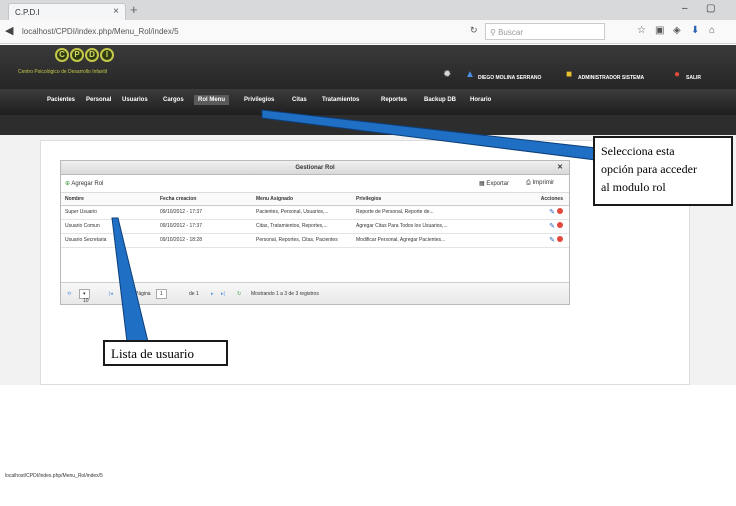 The width and height of the screenshot is (736, 506). What do you see at coordinates (440, 100) in the screenshot?
I see `menu-item-backup: Backup DB` at bounding box center [440, 100].